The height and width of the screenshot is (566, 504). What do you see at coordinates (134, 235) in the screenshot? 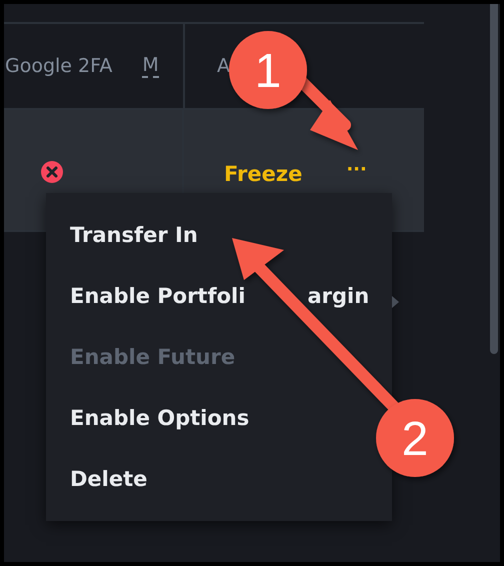
I see `menu-item: Transfer In` at bounding box center [134, 235].